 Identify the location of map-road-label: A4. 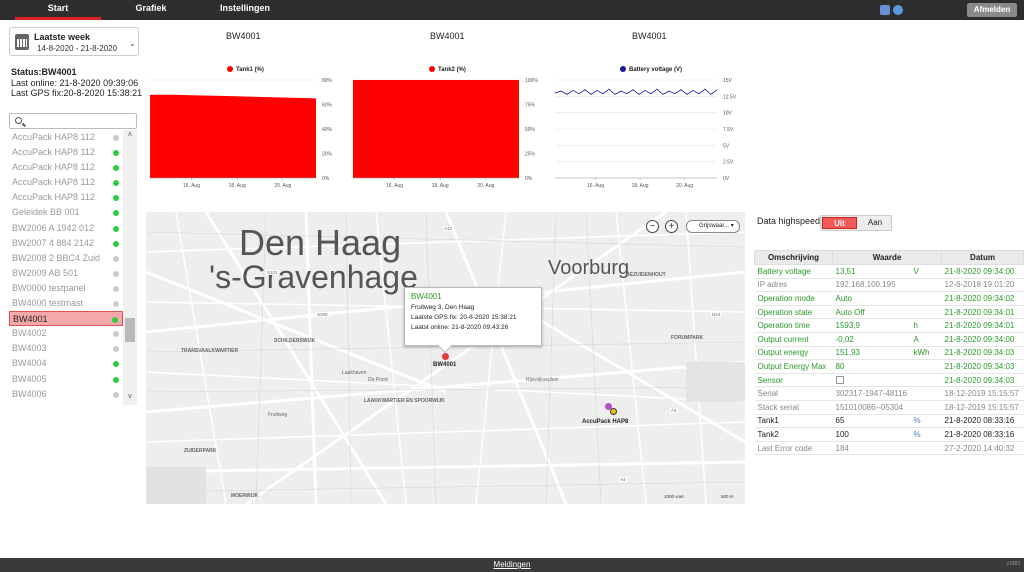
(674, 410).